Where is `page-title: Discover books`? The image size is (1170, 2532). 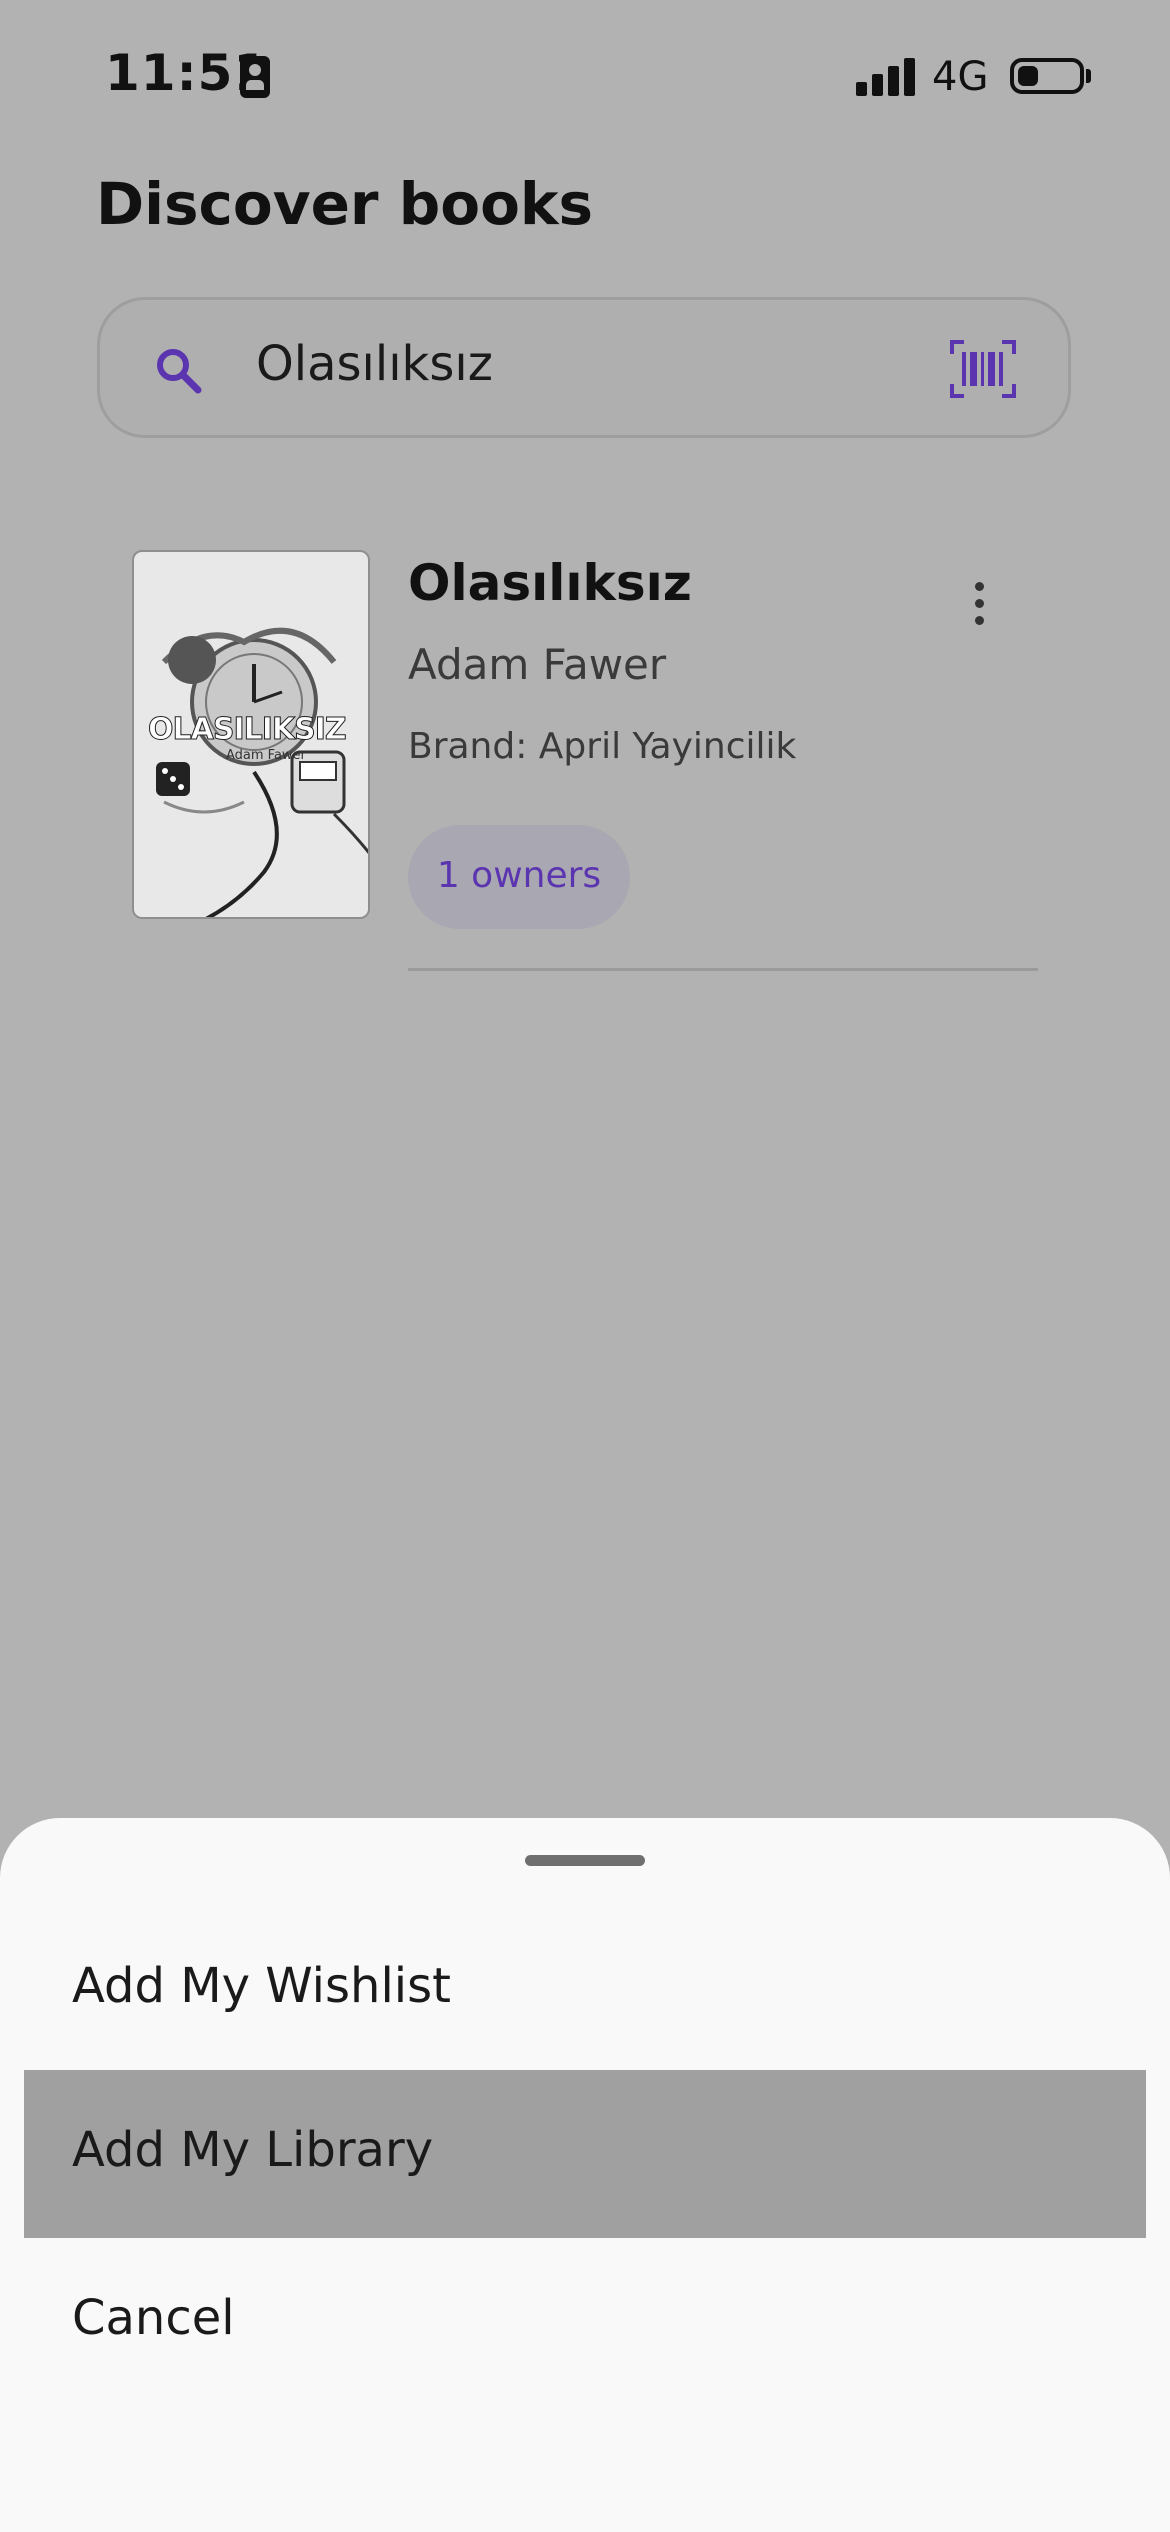
page-title: Discover books is located at coordinates (345, 204).